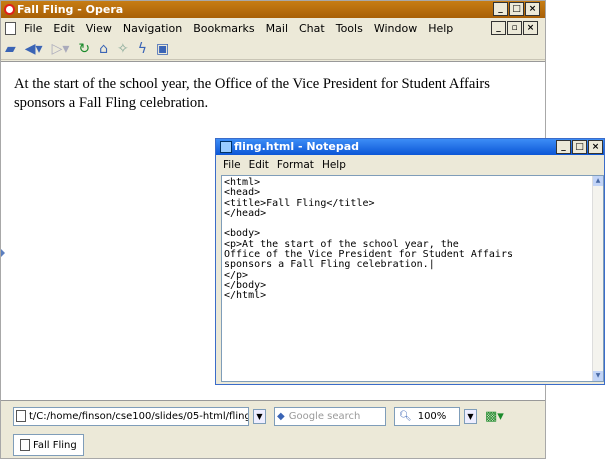  Describe the element at coordinates (410, 164) in the screenshot. I see `notepad-menubar: File Edit Format Help` at that location.